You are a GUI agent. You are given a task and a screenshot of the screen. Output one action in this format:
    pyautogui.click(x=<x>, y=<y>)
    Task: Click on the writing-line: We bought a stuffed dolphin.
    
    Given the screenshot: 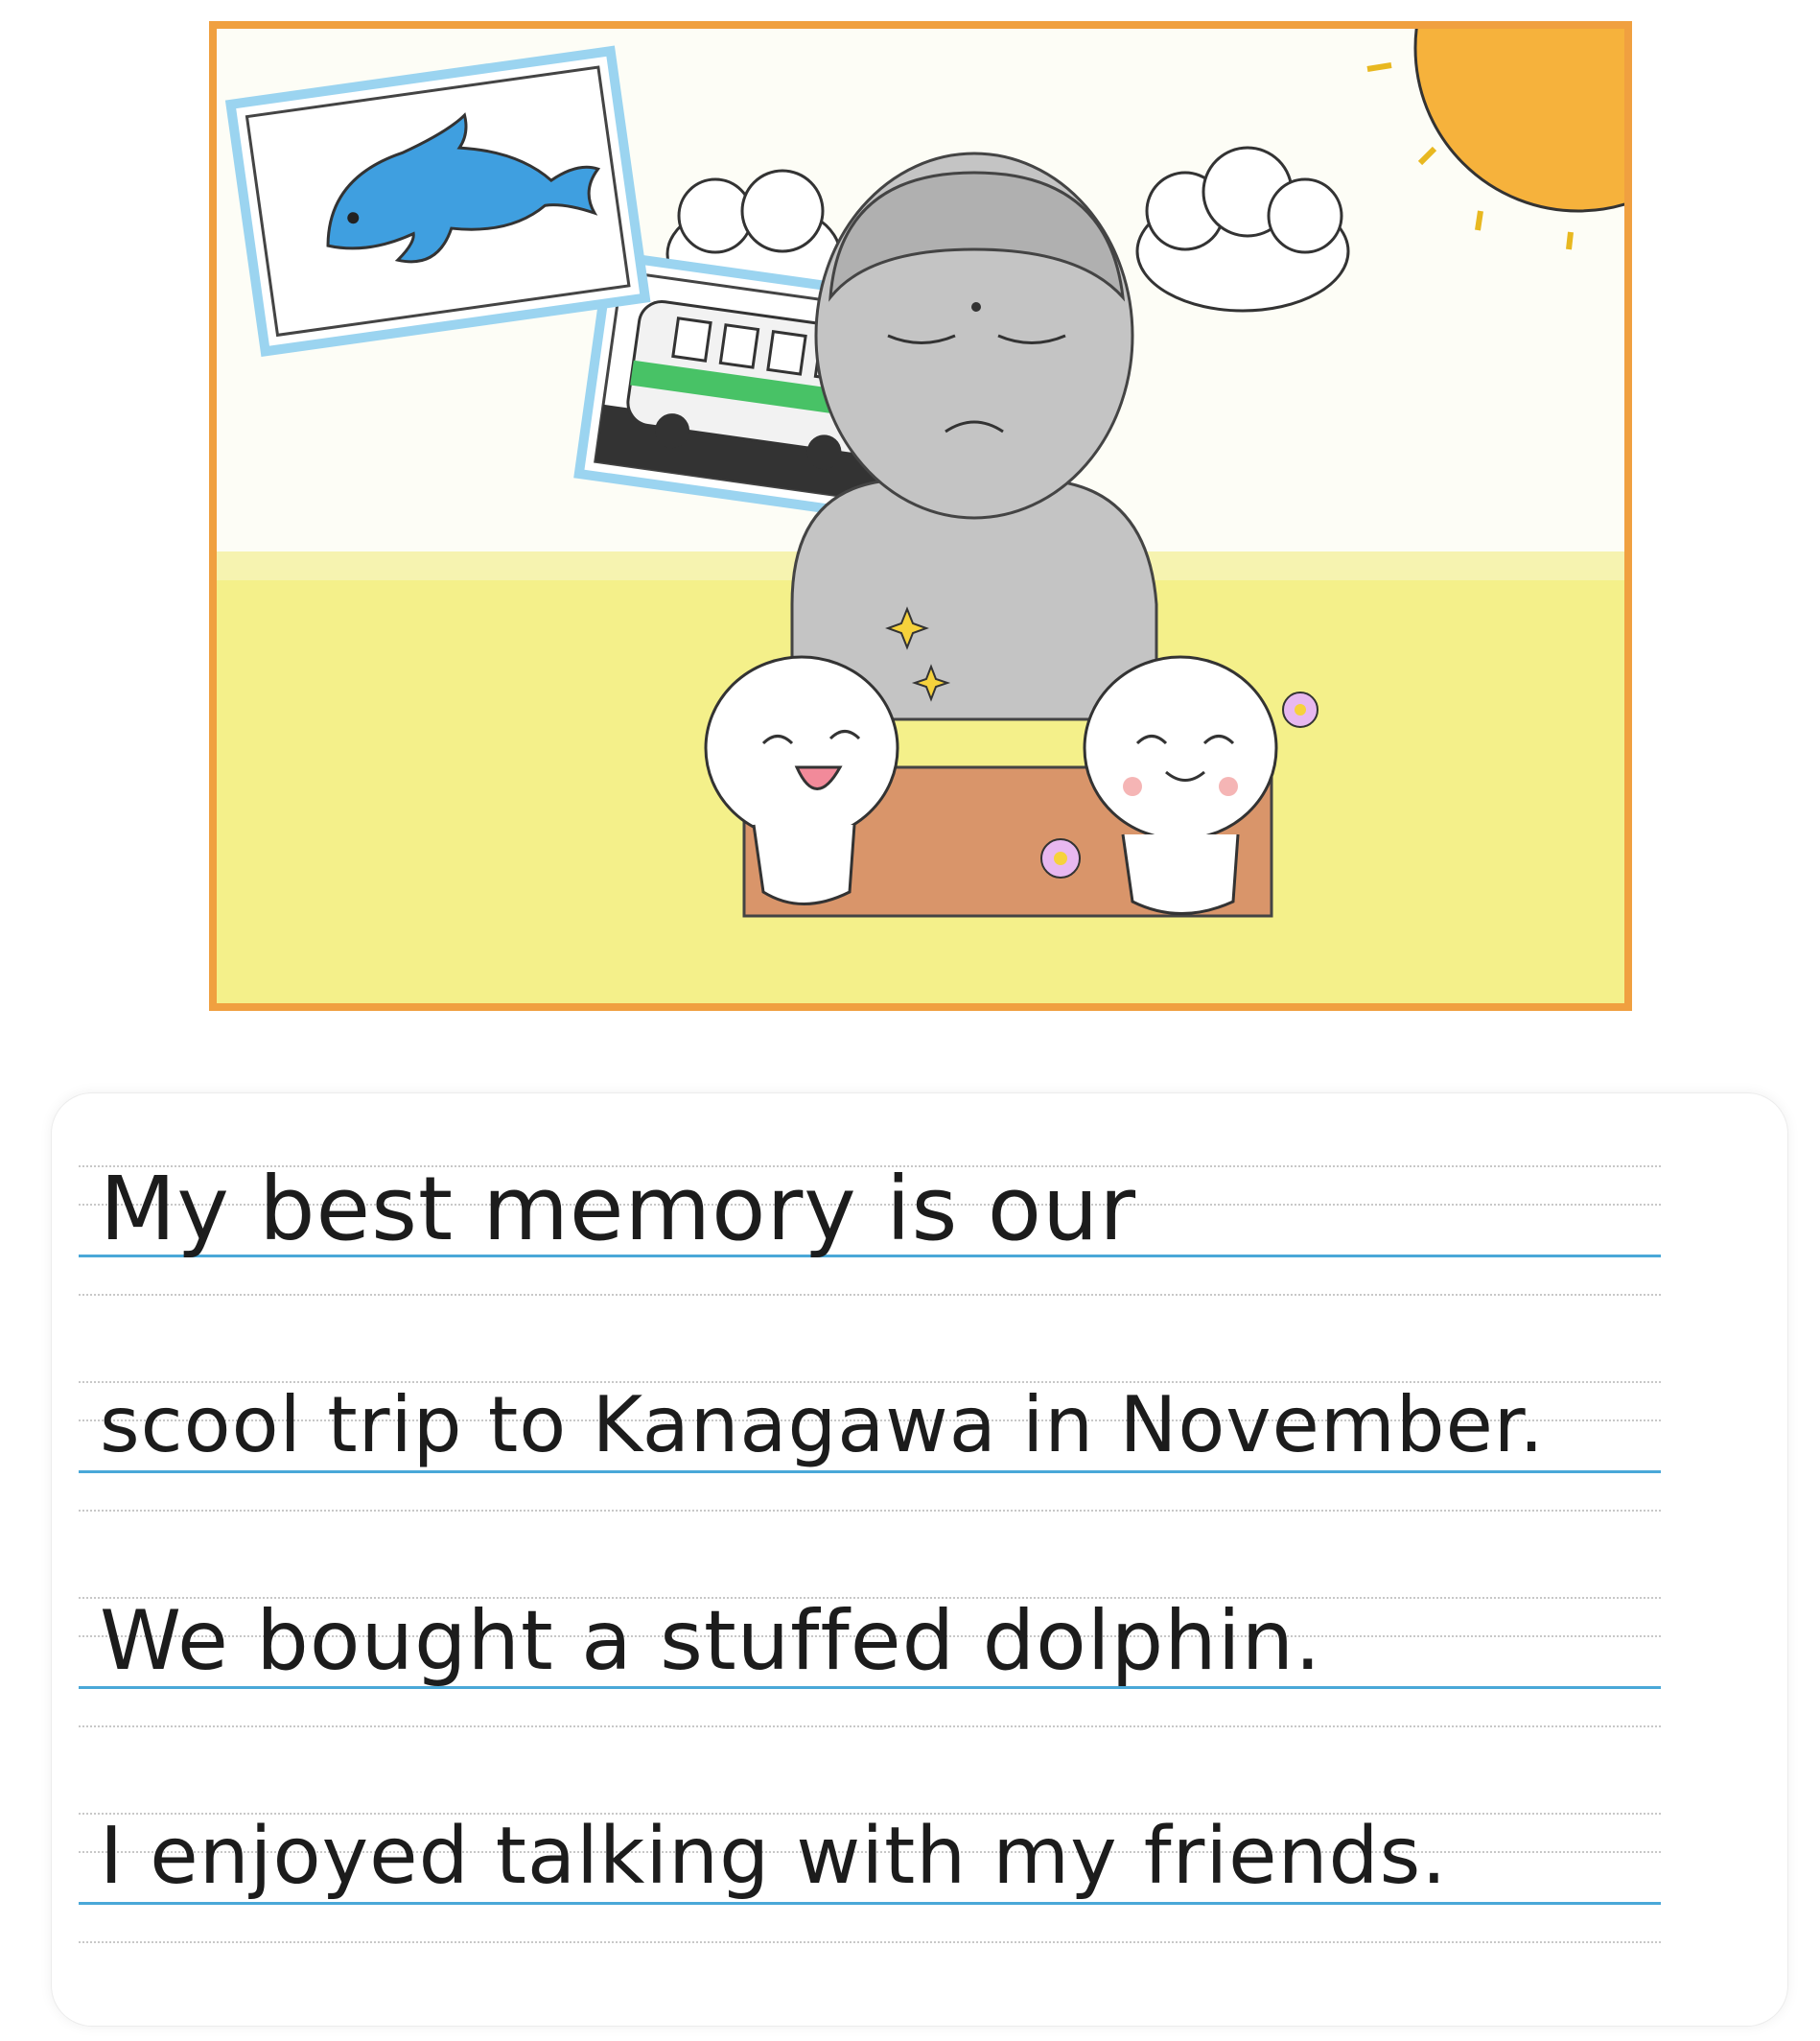 What is the action you would take?
    pyautogui.click(x=870, y=1662)
    